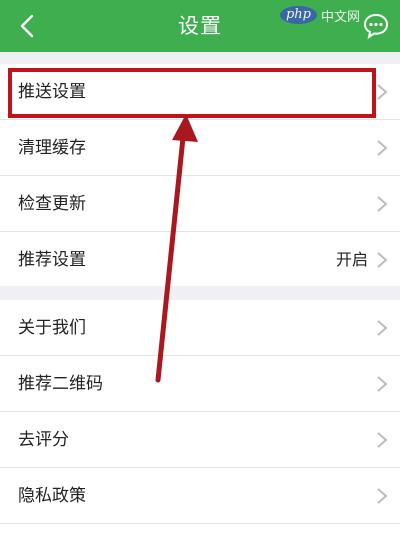 Image resolution: width=400 pixels, height=544 pixels. I want to click on settings-row-check-update: 检查更新, so click(200, 204).